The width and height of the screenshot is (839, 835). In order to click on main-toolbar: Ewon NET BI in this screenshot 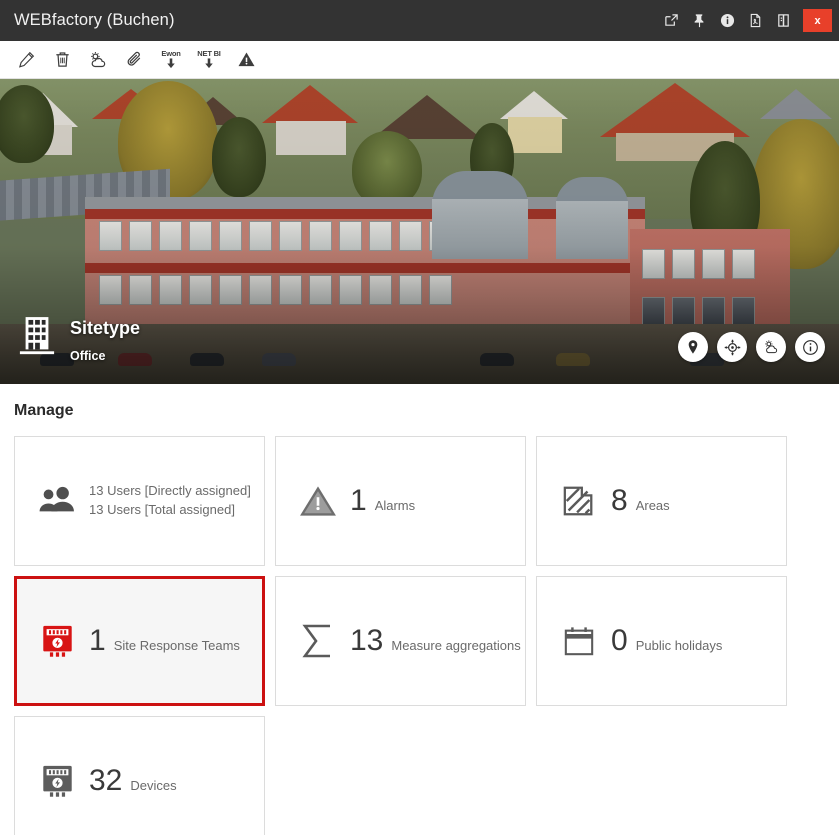, I will do `click(419, 60)`.